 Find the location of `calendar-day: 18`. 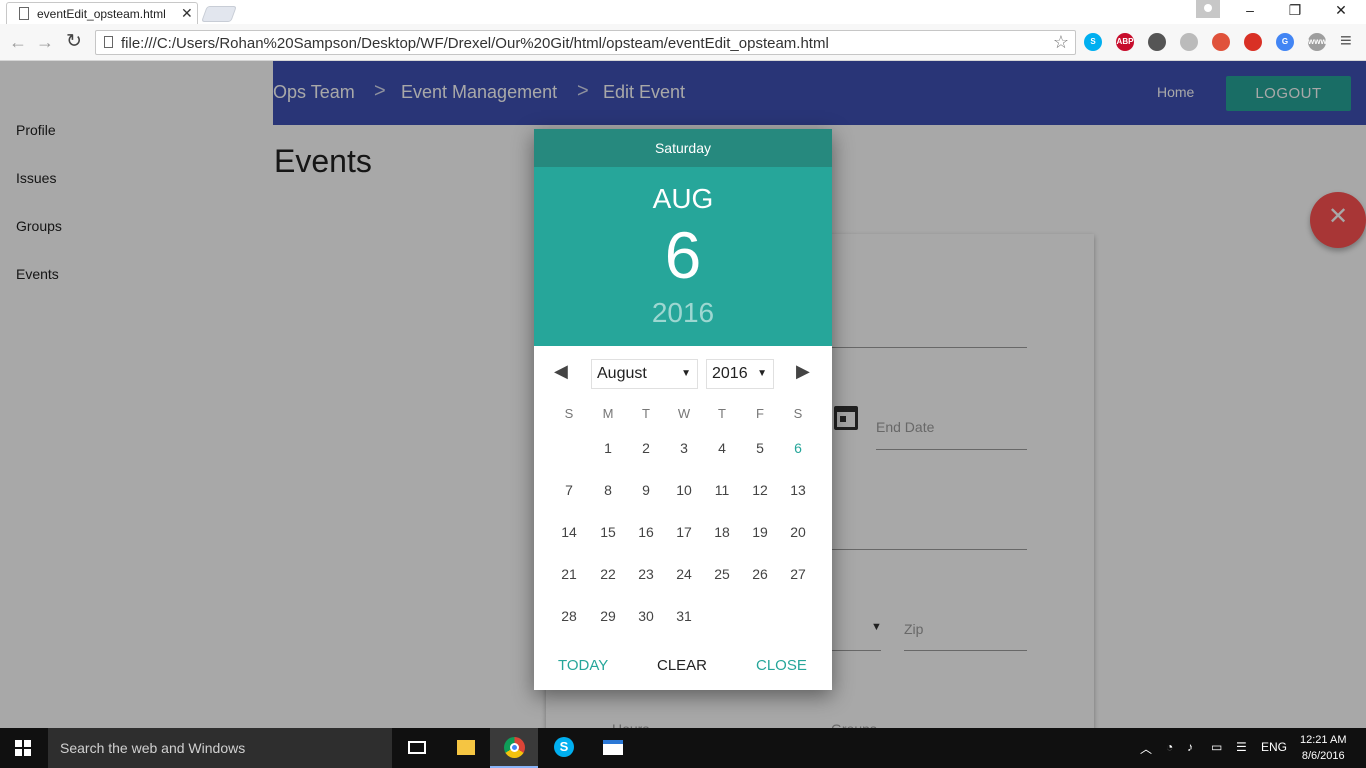

calendar-day: 18 is located at coordinates (722, 532).